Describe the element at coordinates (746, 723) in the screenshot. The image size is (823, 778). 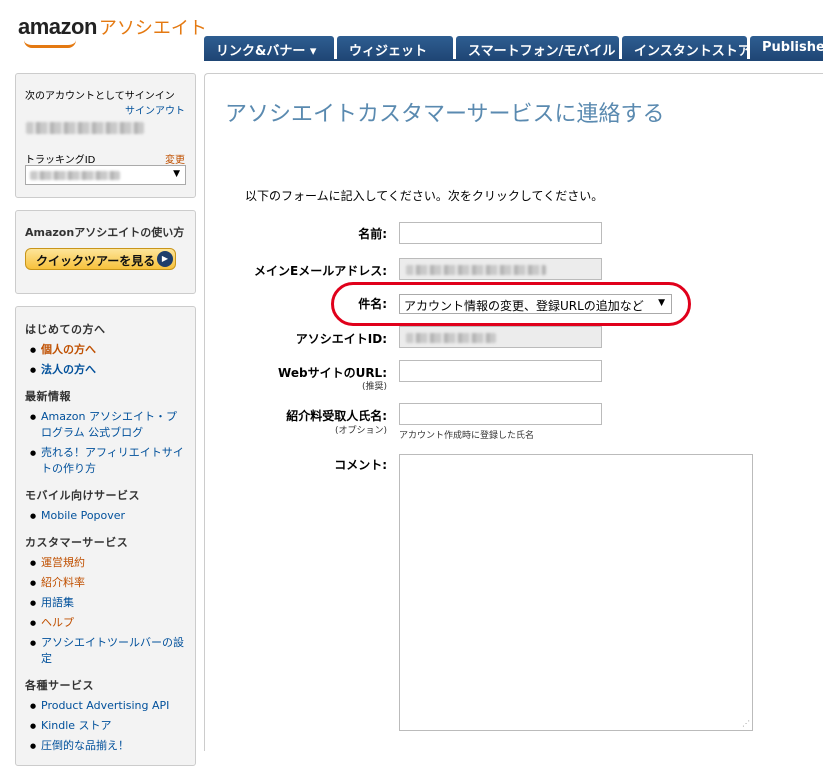
I see `resize-grip-icon: ⋰` at that location.